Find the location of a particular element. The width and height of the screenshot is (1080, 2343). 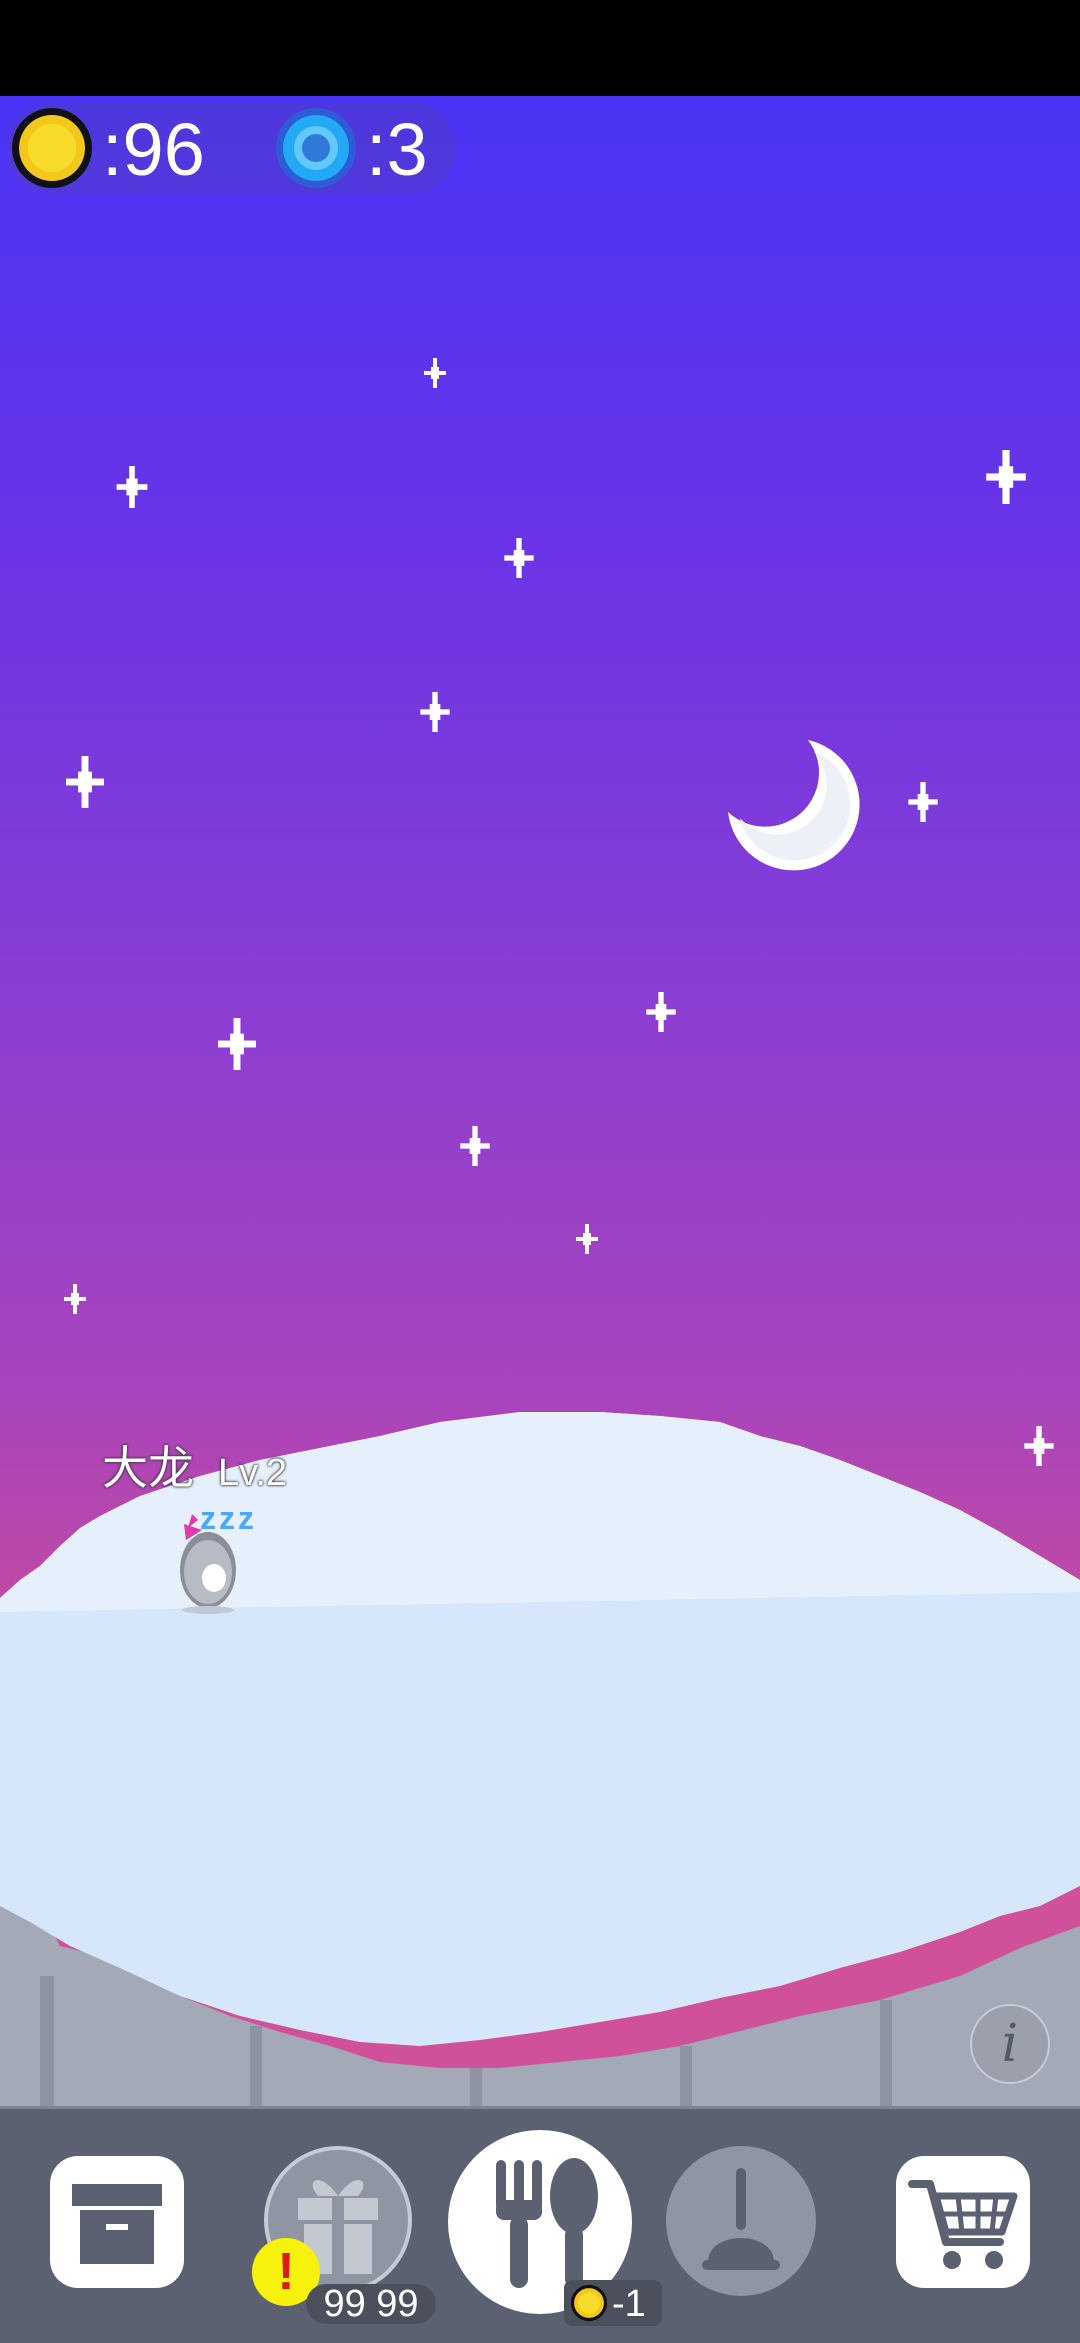

storage-box-icon is located at coordinates (117, 2224).